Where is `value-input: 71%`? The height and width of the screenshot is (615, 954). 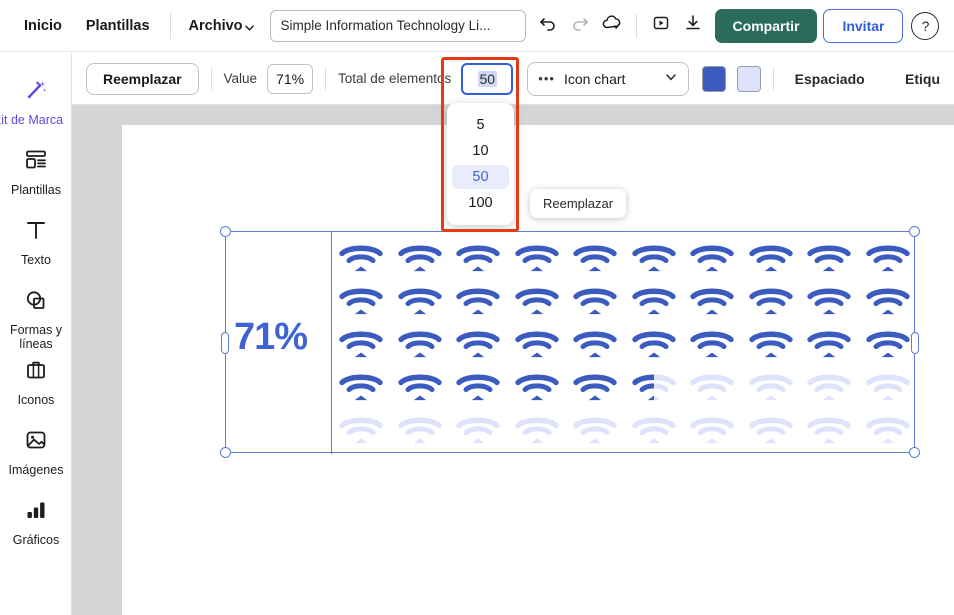 value-input: 71% is located at coordinates (290, 78).